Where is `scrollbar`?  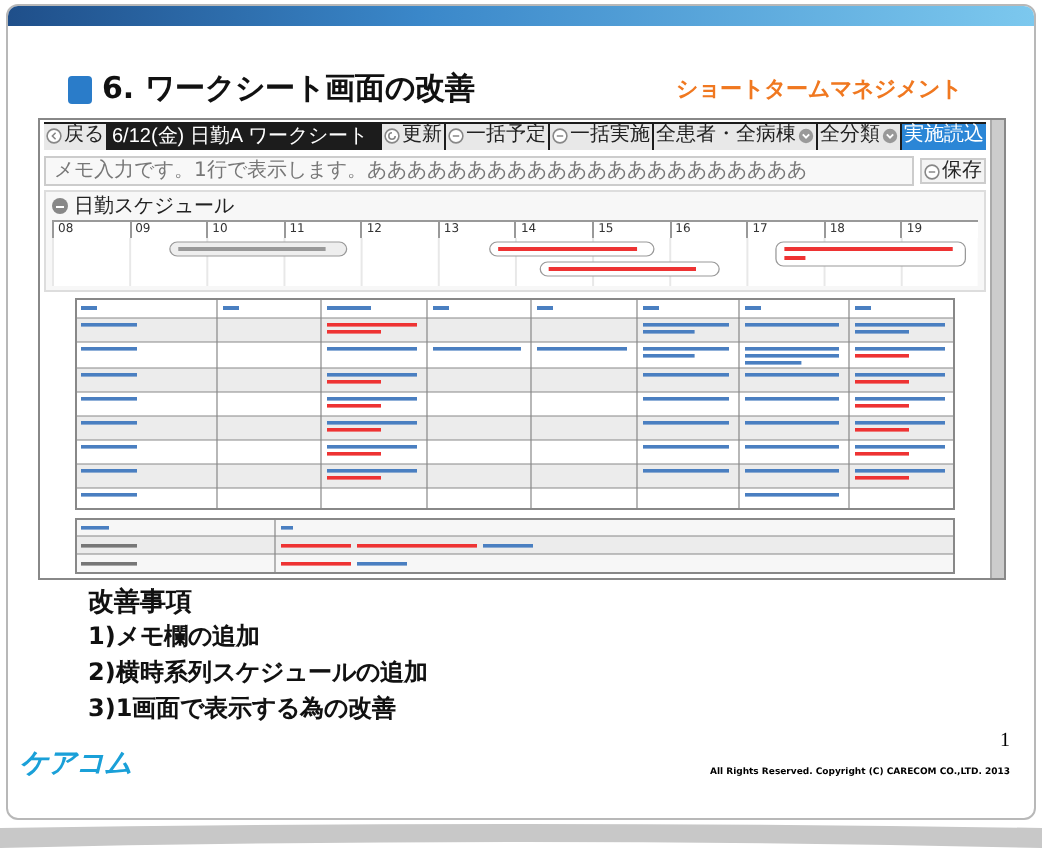 scrollbar is located at coordinates (997, 349).